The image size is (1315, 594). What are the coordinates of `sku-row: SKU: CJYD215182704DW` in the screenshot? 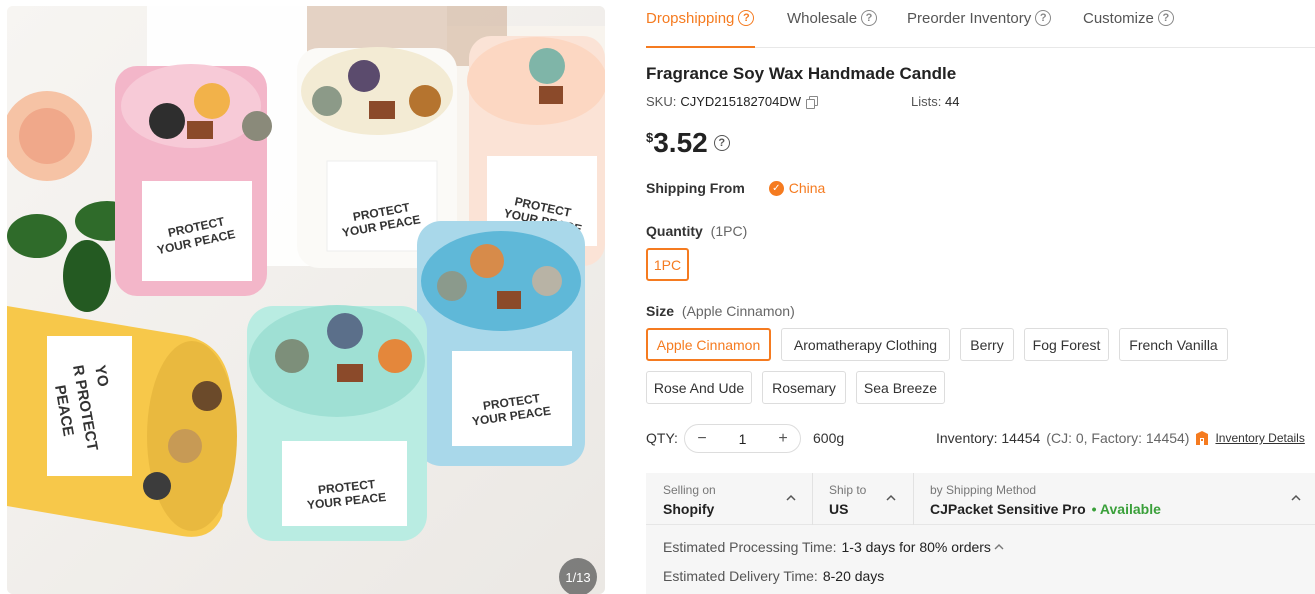 It's located at (732, 101).